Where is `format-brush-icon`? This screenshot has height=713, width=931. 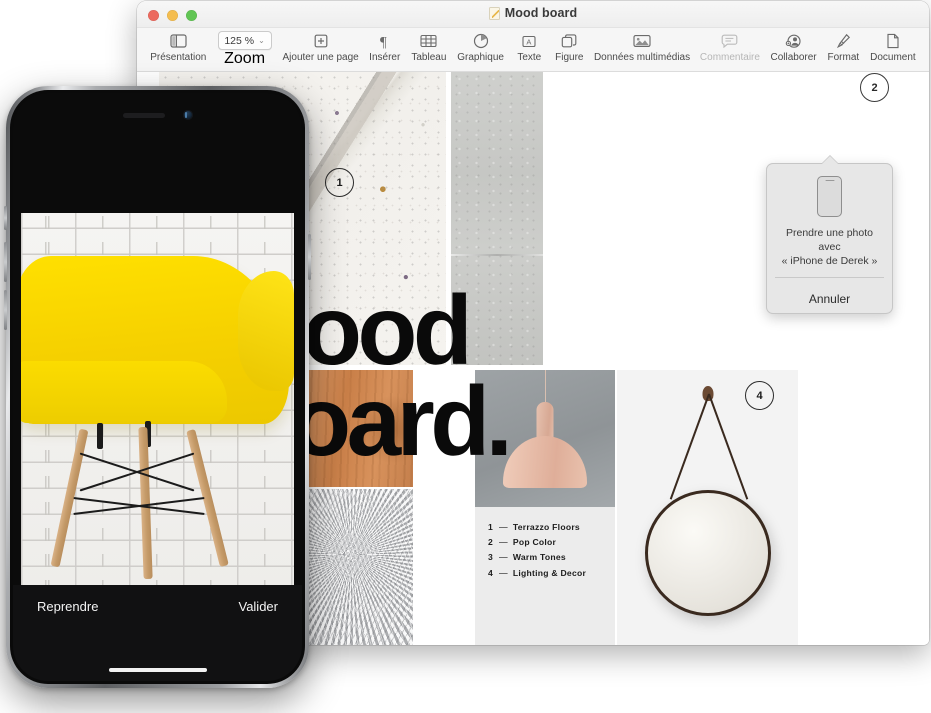 format-brush-icon is located at coordinates (843, 41).